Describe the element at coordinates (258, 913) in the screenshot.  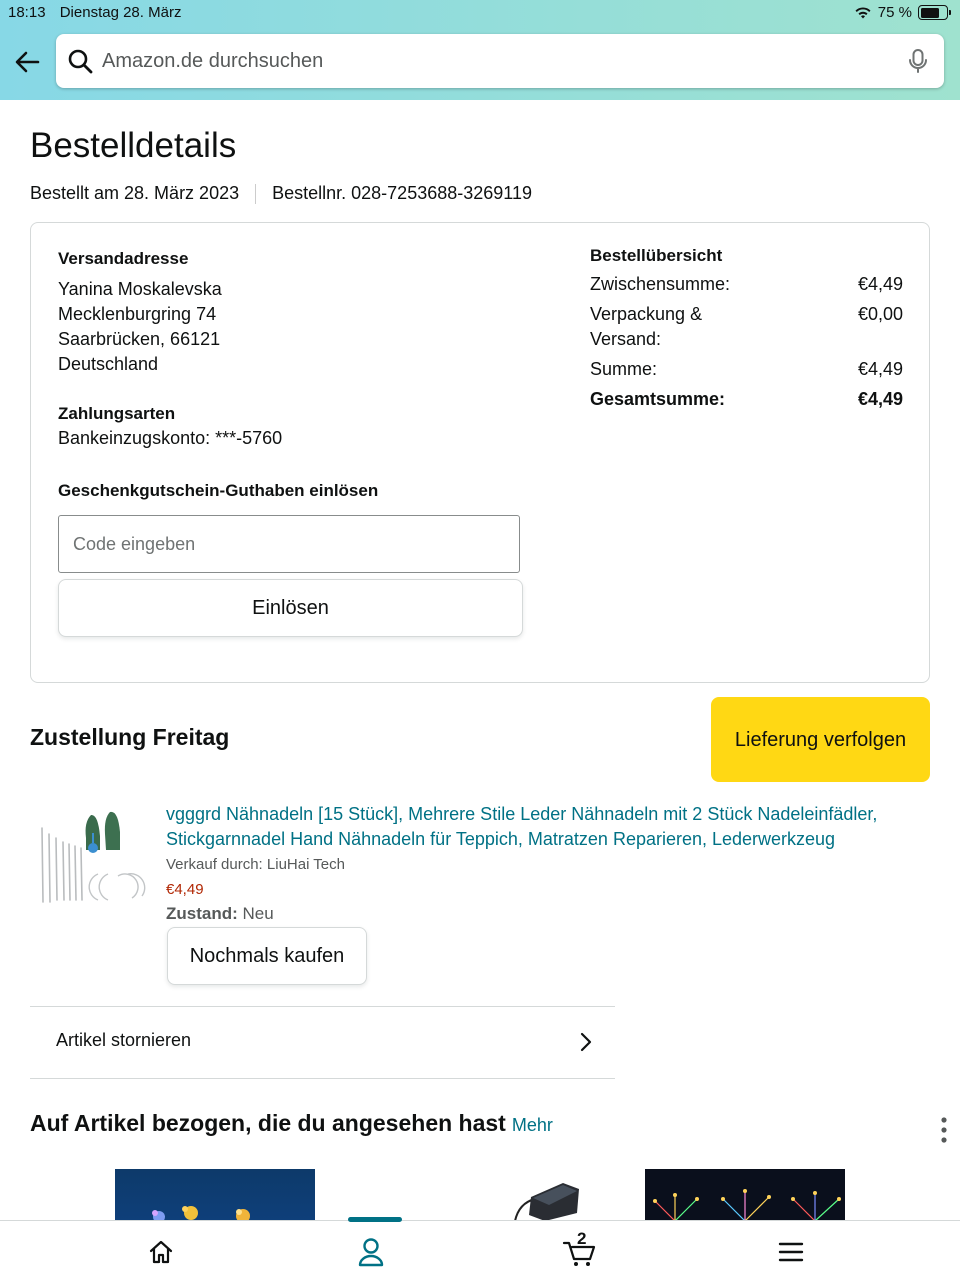
I see `condition-value: Neu` at that location.